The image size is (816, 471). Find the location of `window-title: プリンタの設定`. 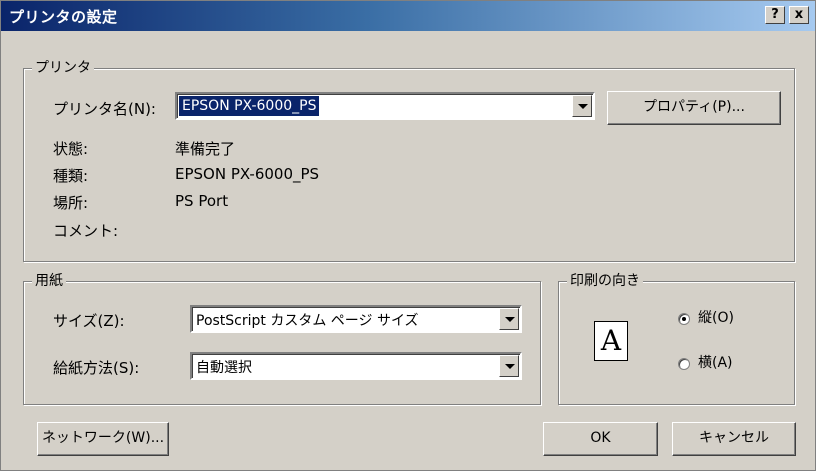

window-title: プリンタの設定 is located at coordinates (63, 17).